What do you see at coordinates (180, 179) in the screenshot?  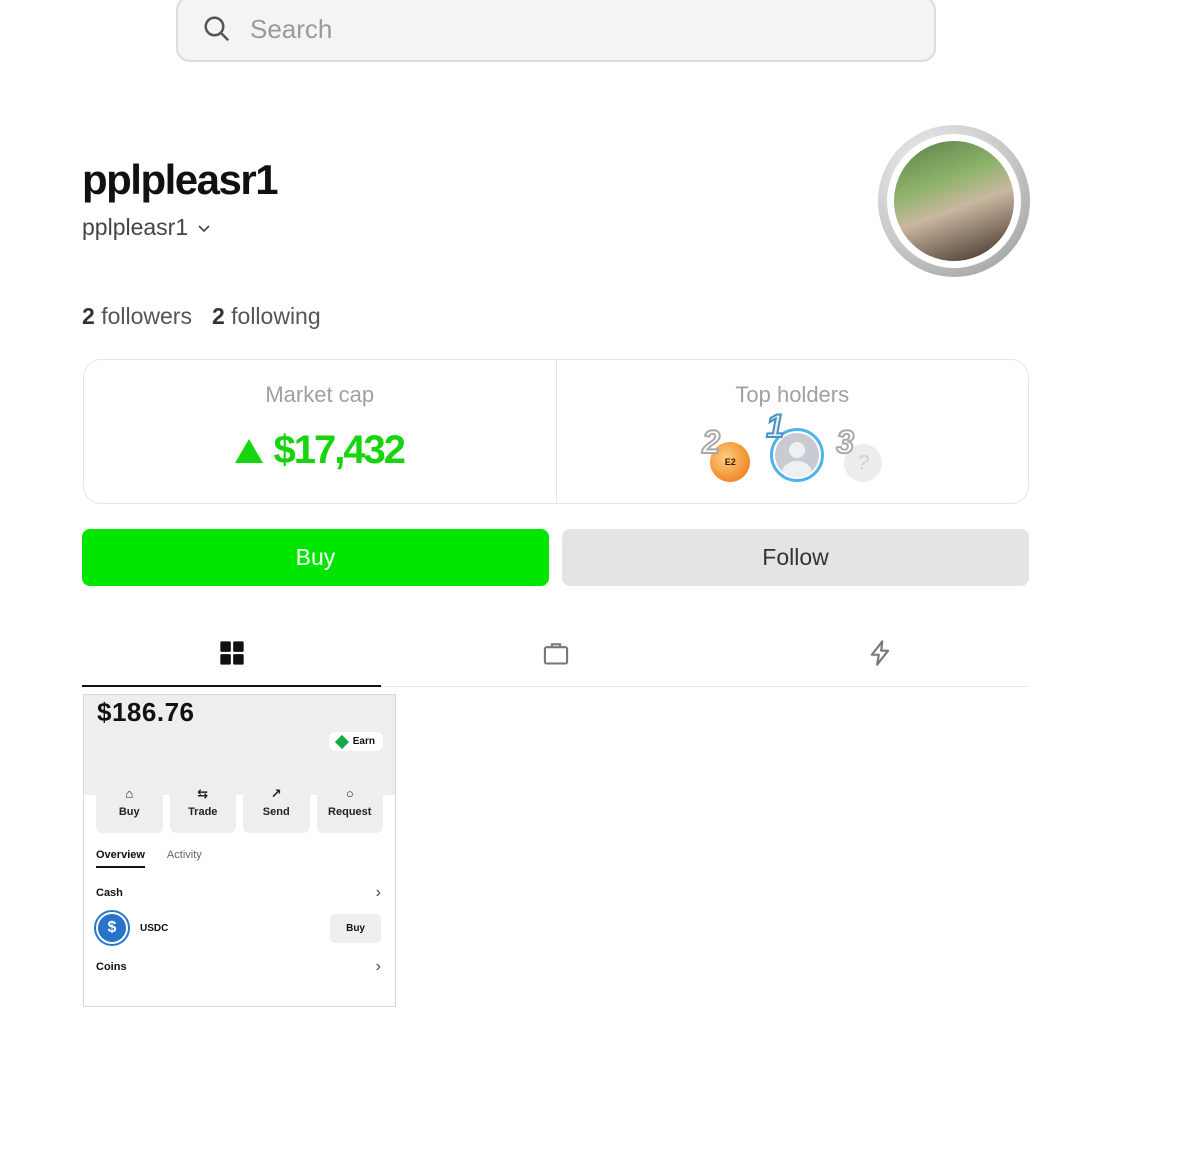 I see `profile-display-name: pplpleasr1` at bounding box center [180, 179].